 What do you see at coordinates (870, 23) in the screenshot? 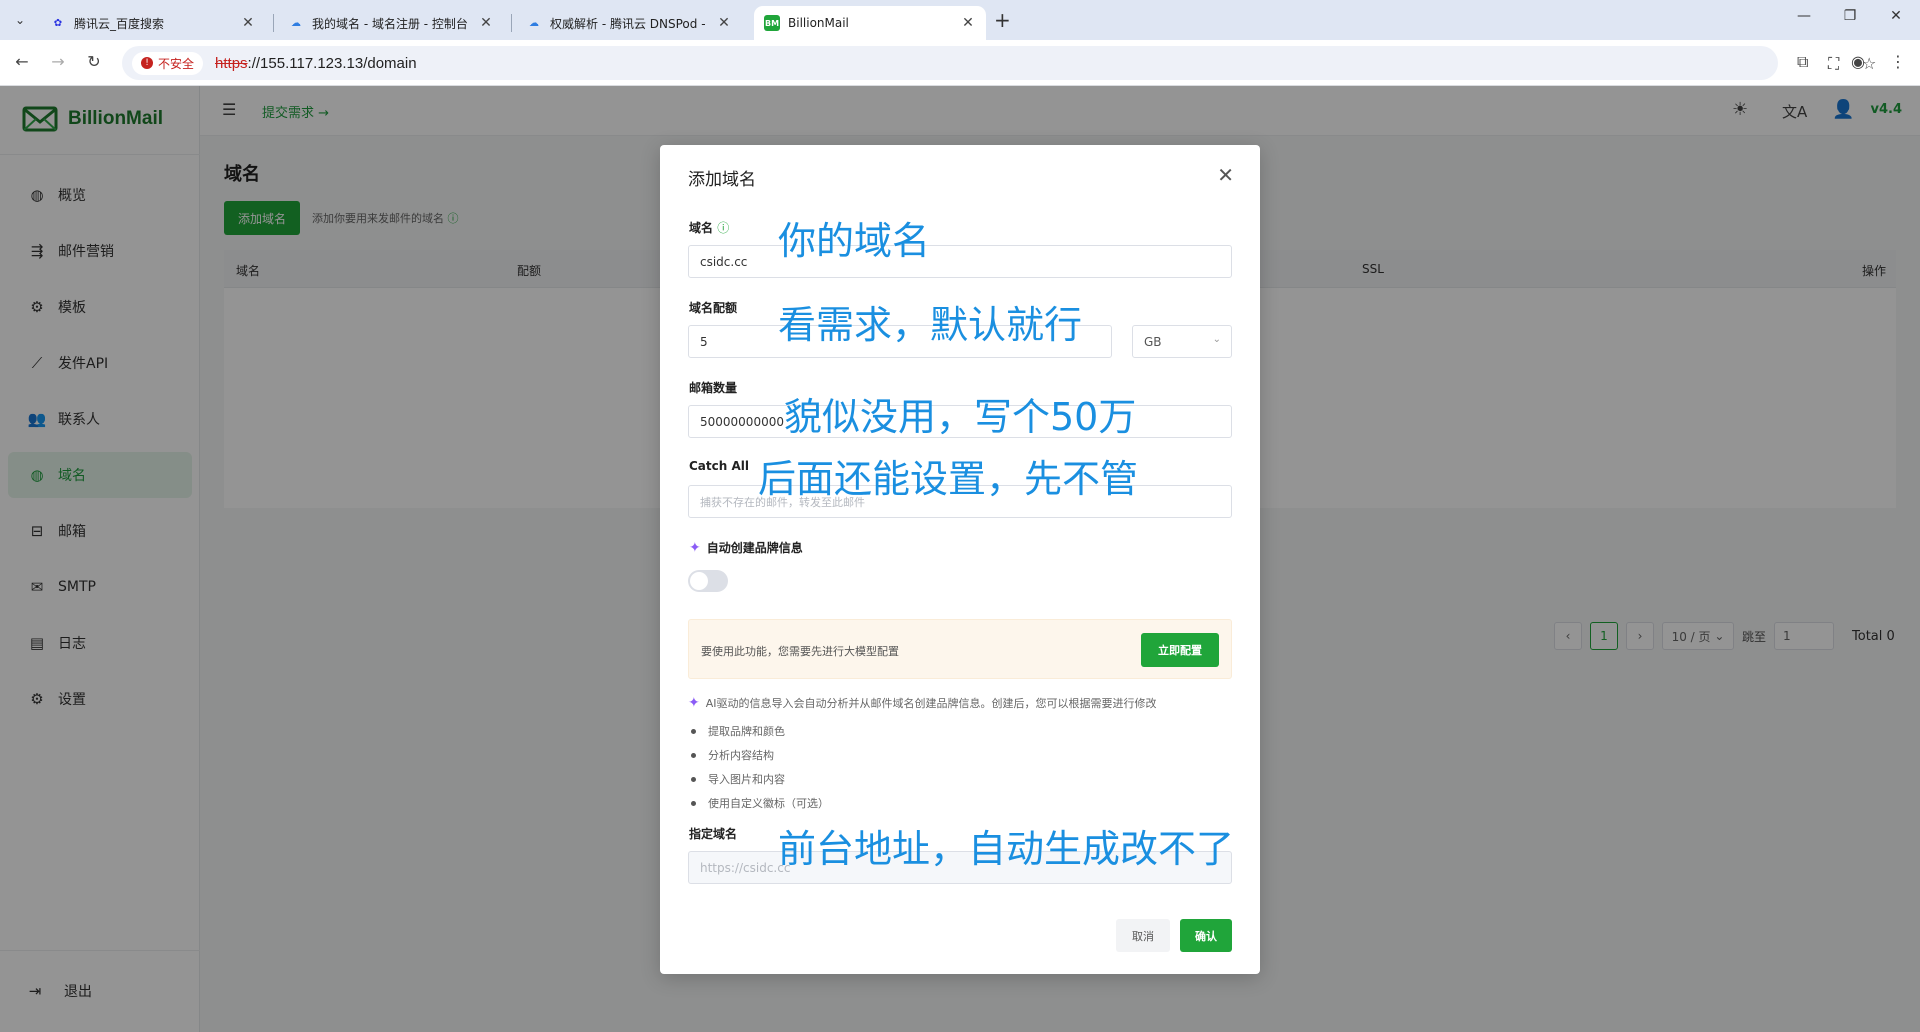
I see `browser-tab-billionmail: BM BillionMail ✕` at bounding box center [870, 23].